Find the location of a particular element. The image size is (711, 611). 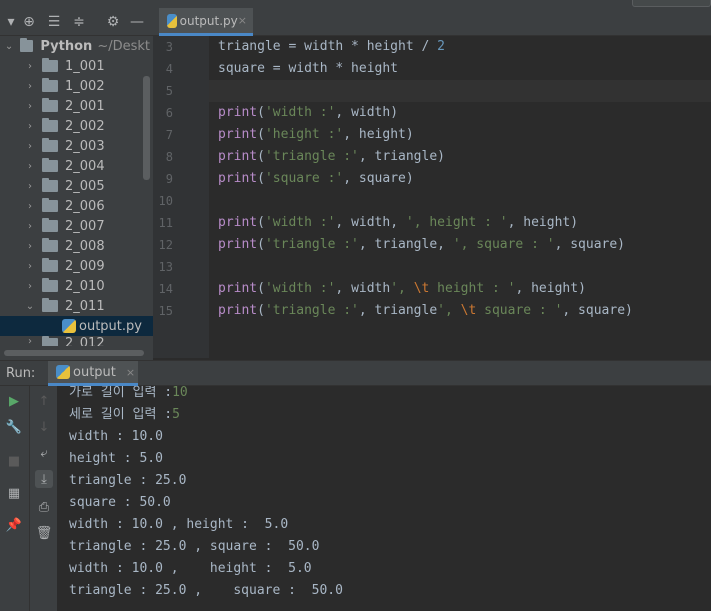

python-run-icon is located at coordinates (63, 372).